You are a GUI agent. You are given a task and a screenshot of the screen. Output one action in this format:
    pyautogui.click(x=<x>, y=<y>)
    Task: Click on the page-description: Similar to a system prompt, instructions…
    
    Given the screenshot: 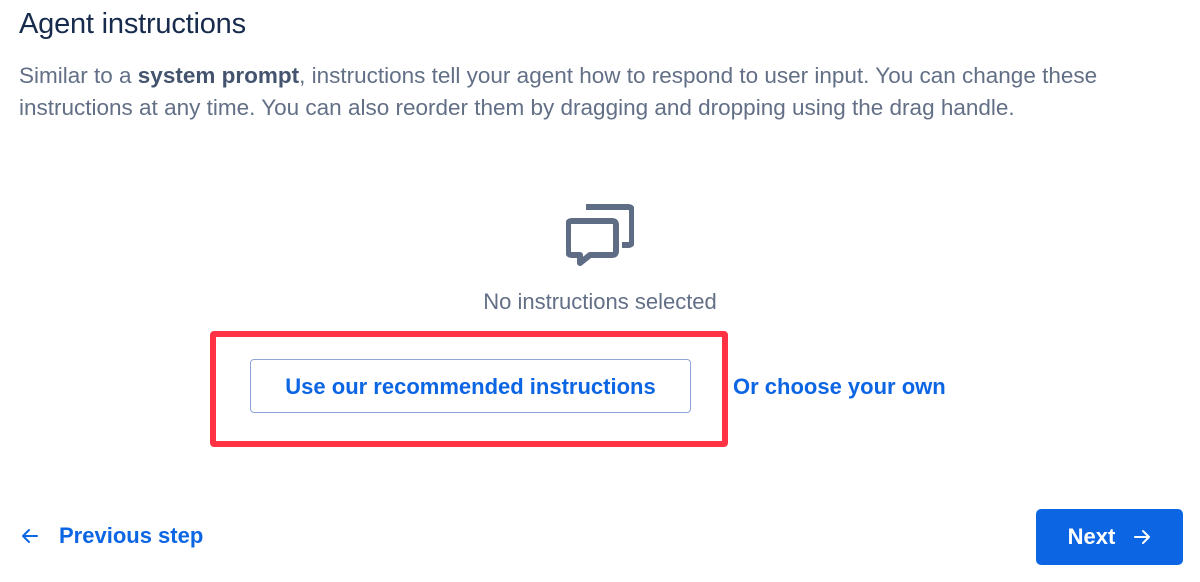 What is the action you would take?
    pyautogui.click(x=606, y=92)
    